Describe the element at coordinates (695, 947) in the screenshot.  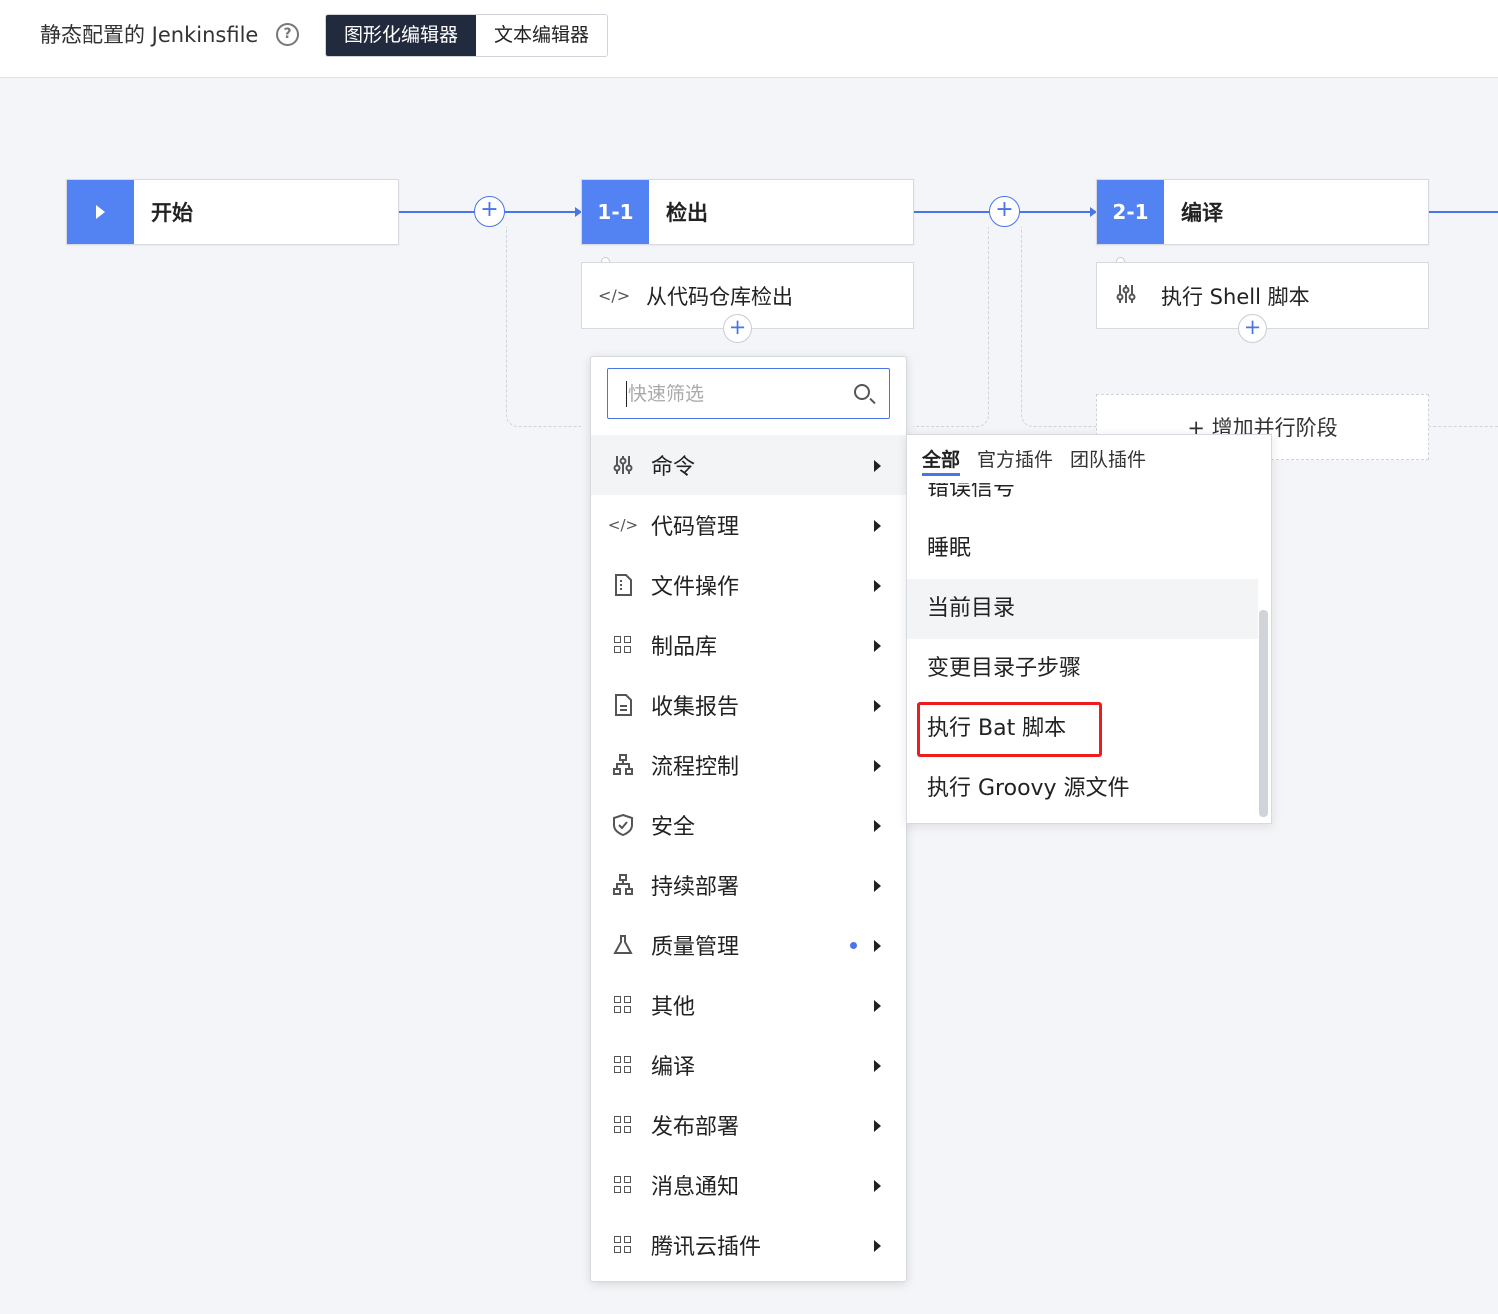
I see `menu-item-label: 质量管理` at that location.